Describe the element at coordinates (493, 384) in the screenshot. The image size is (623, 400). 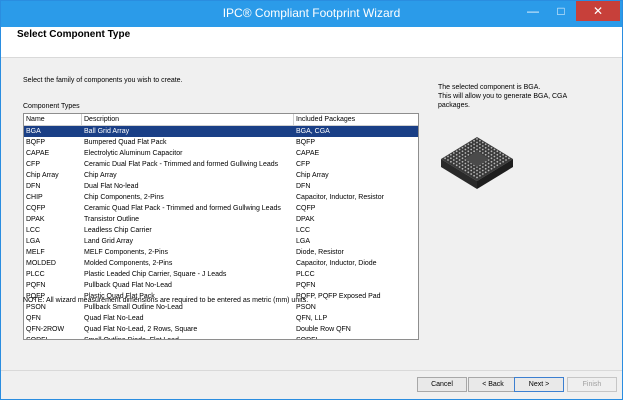
I see `back-button: < Back` at that location.